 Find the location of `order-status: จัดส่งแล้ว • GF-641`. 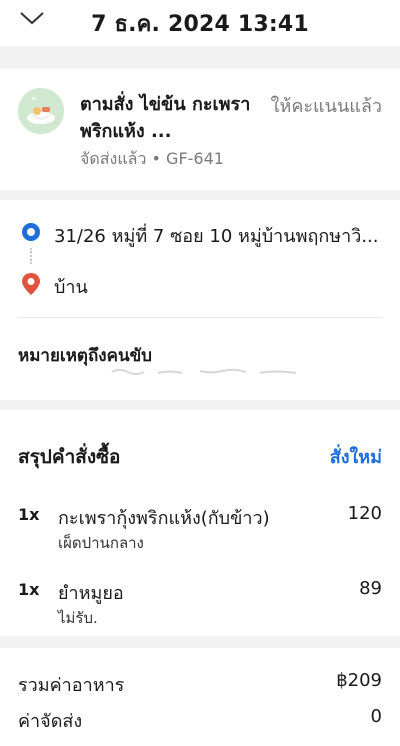

order-status: จัดส่งแล้ว • GF-641 is located at coordinates (152, 158).